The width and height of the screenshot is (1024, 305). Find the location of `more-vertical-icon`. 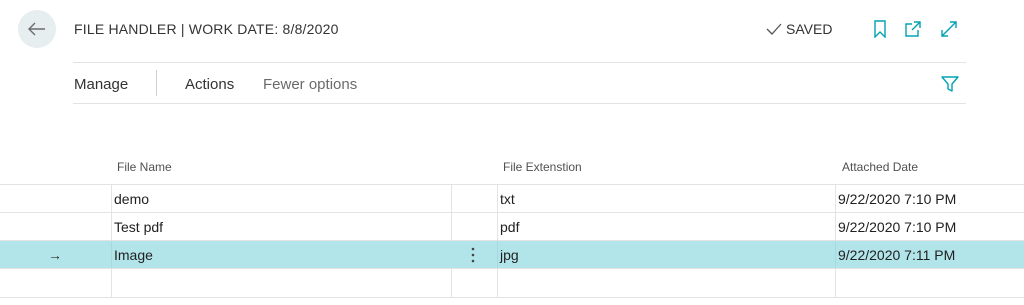

more-vertical-icon is located at coordinates (473, 255).